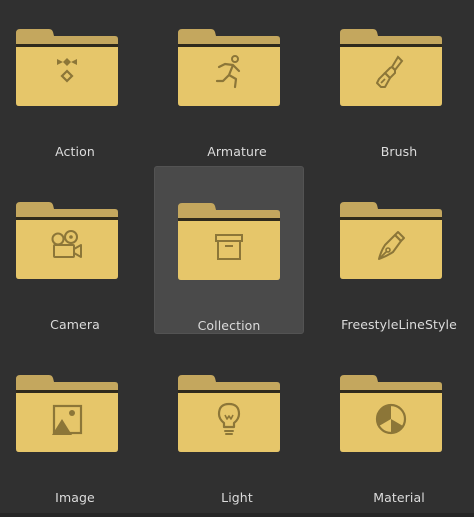 Image resolution: width=474 pixels, height=517 pixels. Describe the element at coordinates (75, 497) in the screenshot. I see `folder-label: Image` at that location.